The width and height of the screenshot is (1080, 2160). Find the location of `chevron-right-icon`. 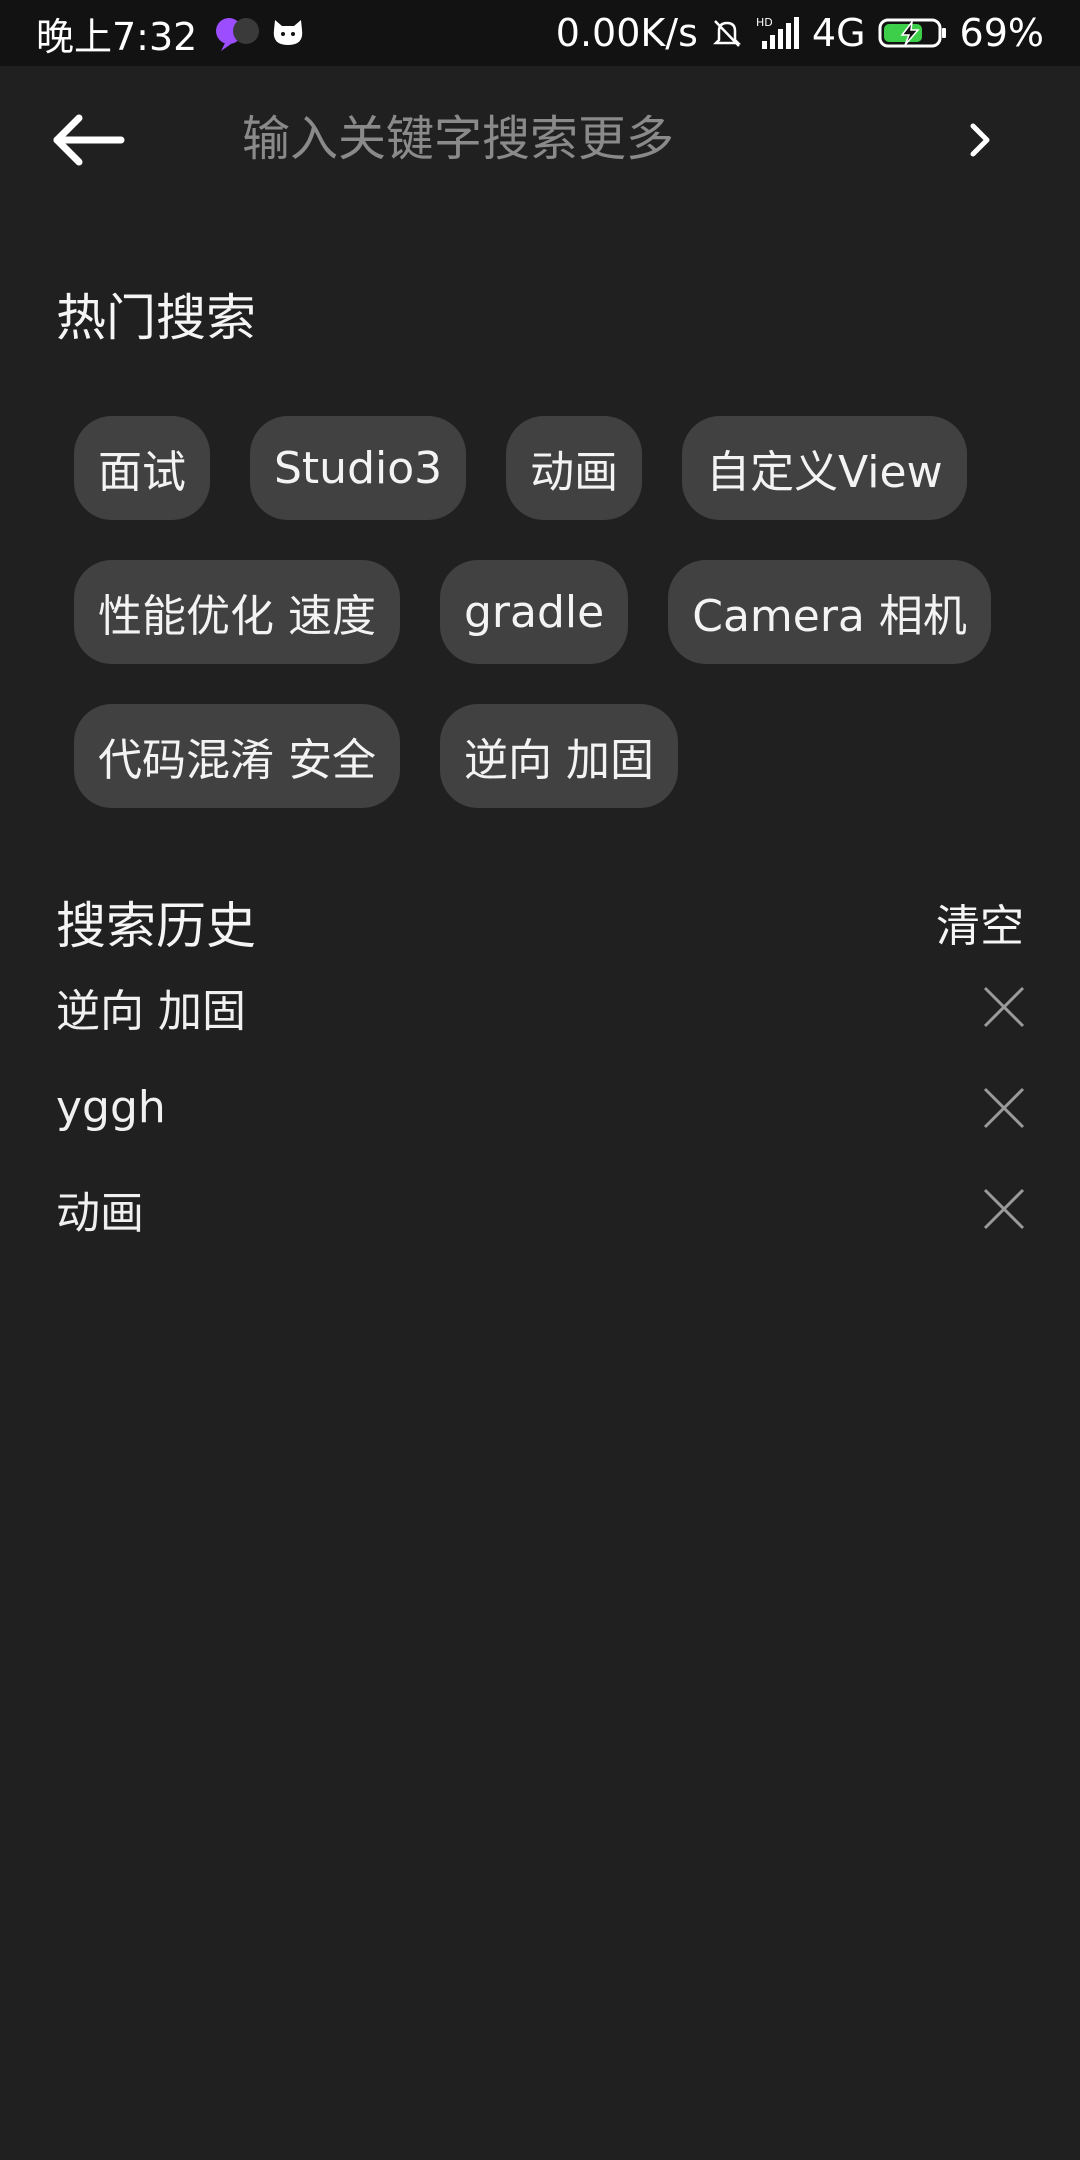

chevron-right-icon is located at coordinates (980, 140).